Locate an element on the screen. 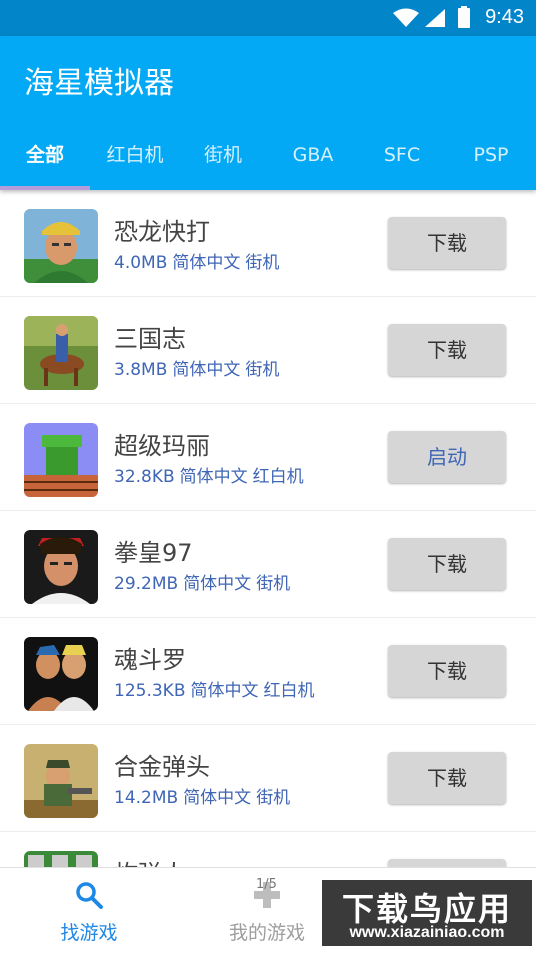  search-icon is located at coordinates (89, 895).